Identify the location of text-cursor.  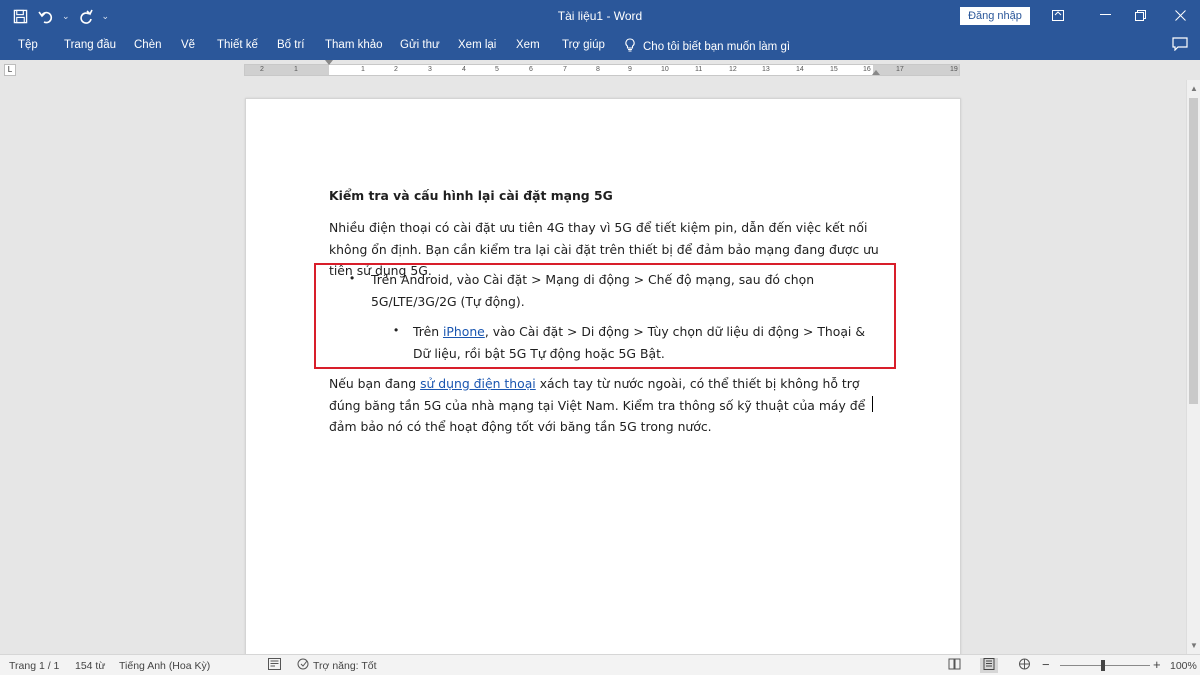
(872, 404).